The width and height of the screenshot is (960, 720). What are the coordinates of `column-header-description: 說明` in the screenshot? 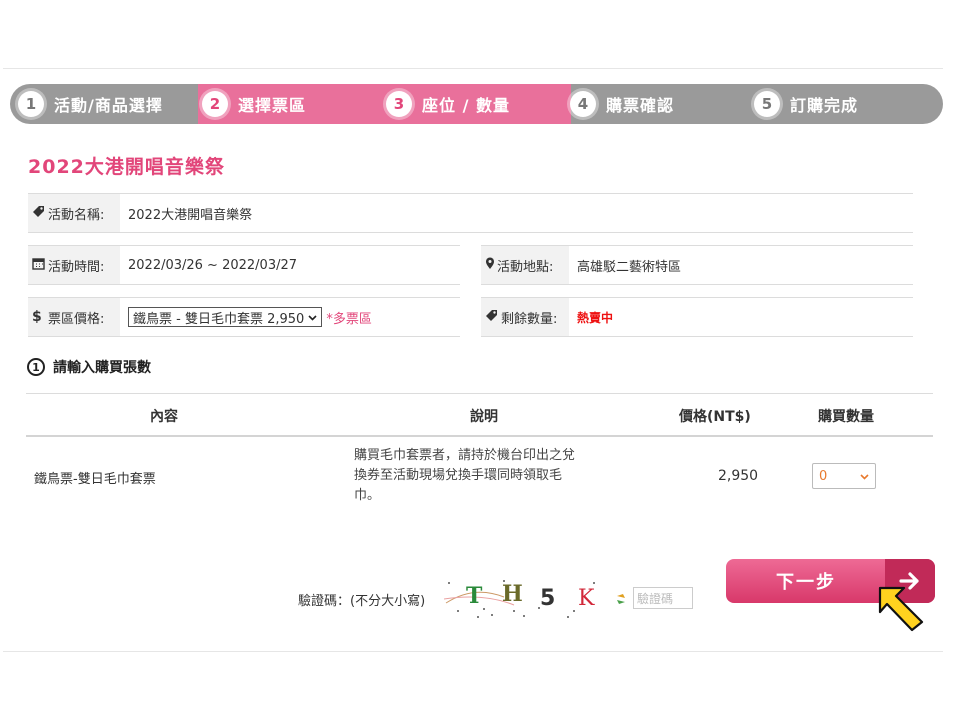 It's located at (484, 417).